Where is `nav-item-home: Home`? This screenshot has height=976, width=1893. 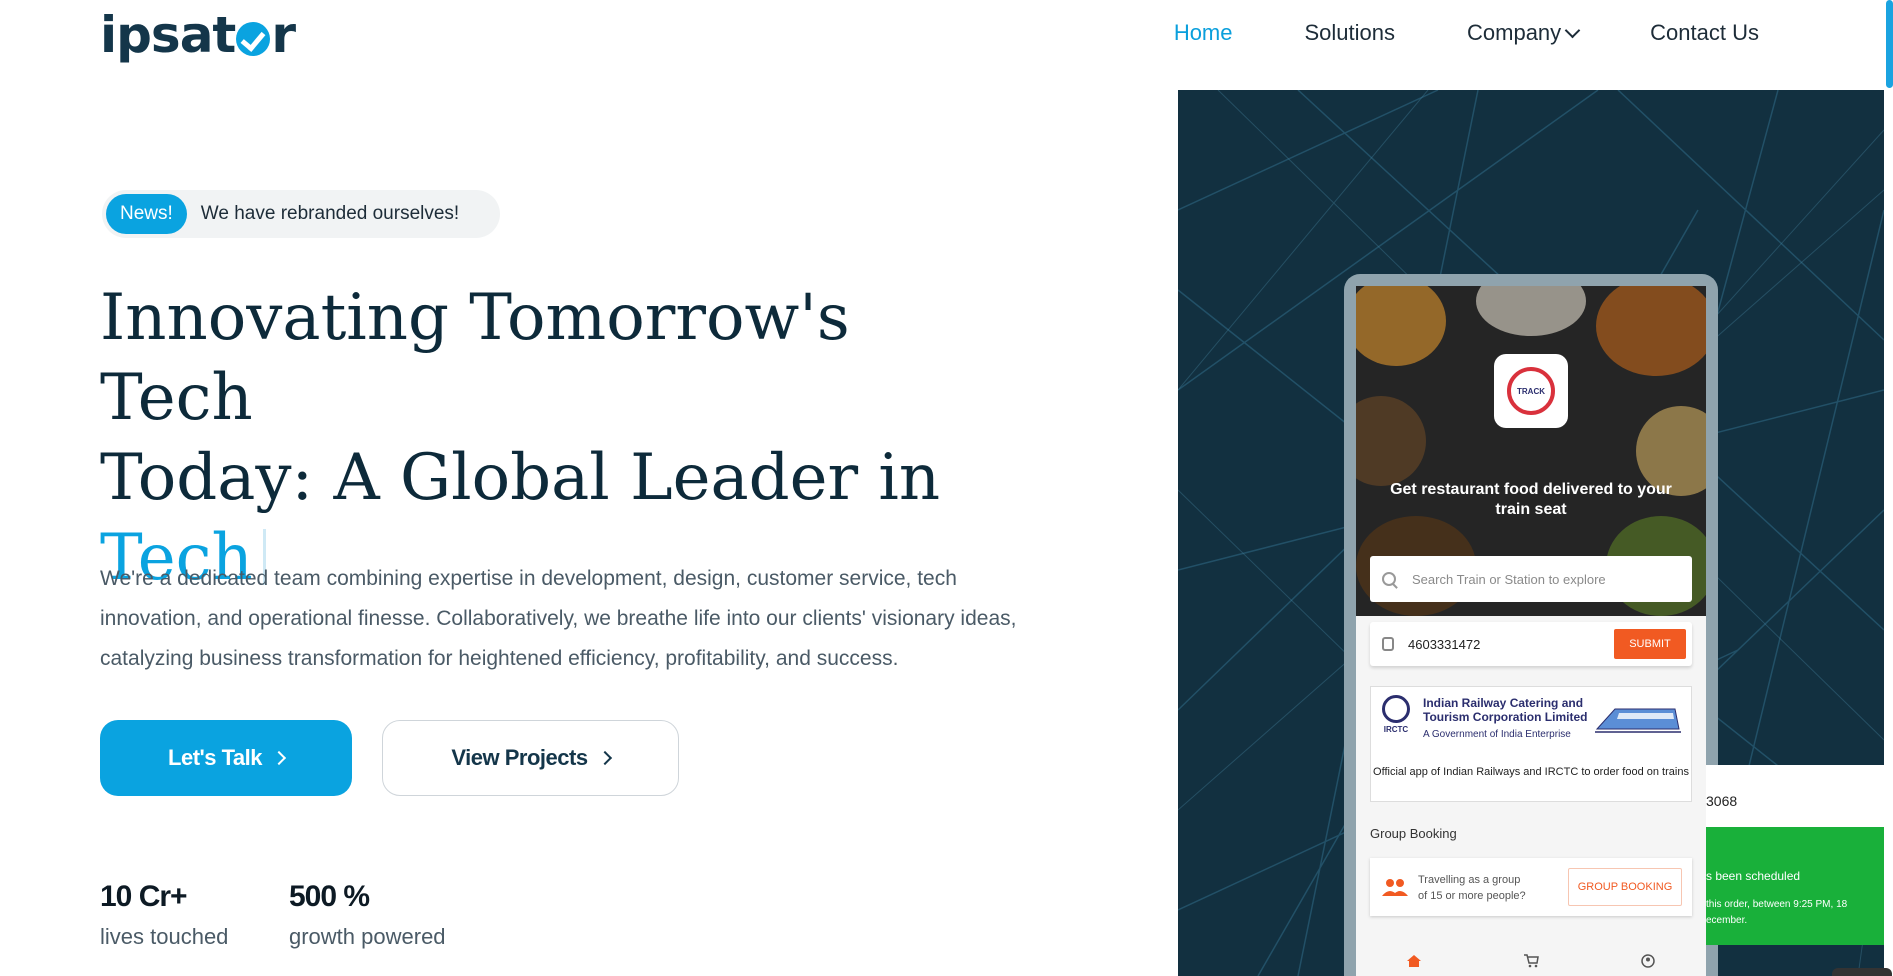
nav-item-home: Home is located at coordinates (1203, 33).